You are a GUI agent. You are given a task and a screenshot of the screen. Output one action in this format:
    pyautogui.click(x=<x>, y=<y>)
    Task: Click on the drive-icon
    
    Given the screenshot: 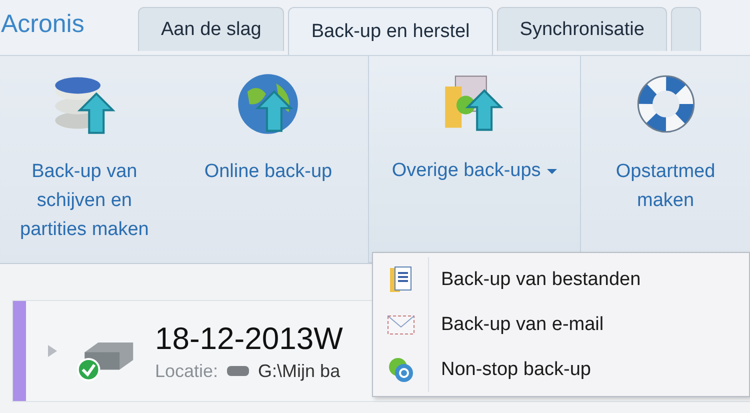 What is the action you would take?
    pyautogui.click(x=238, y=371)
    